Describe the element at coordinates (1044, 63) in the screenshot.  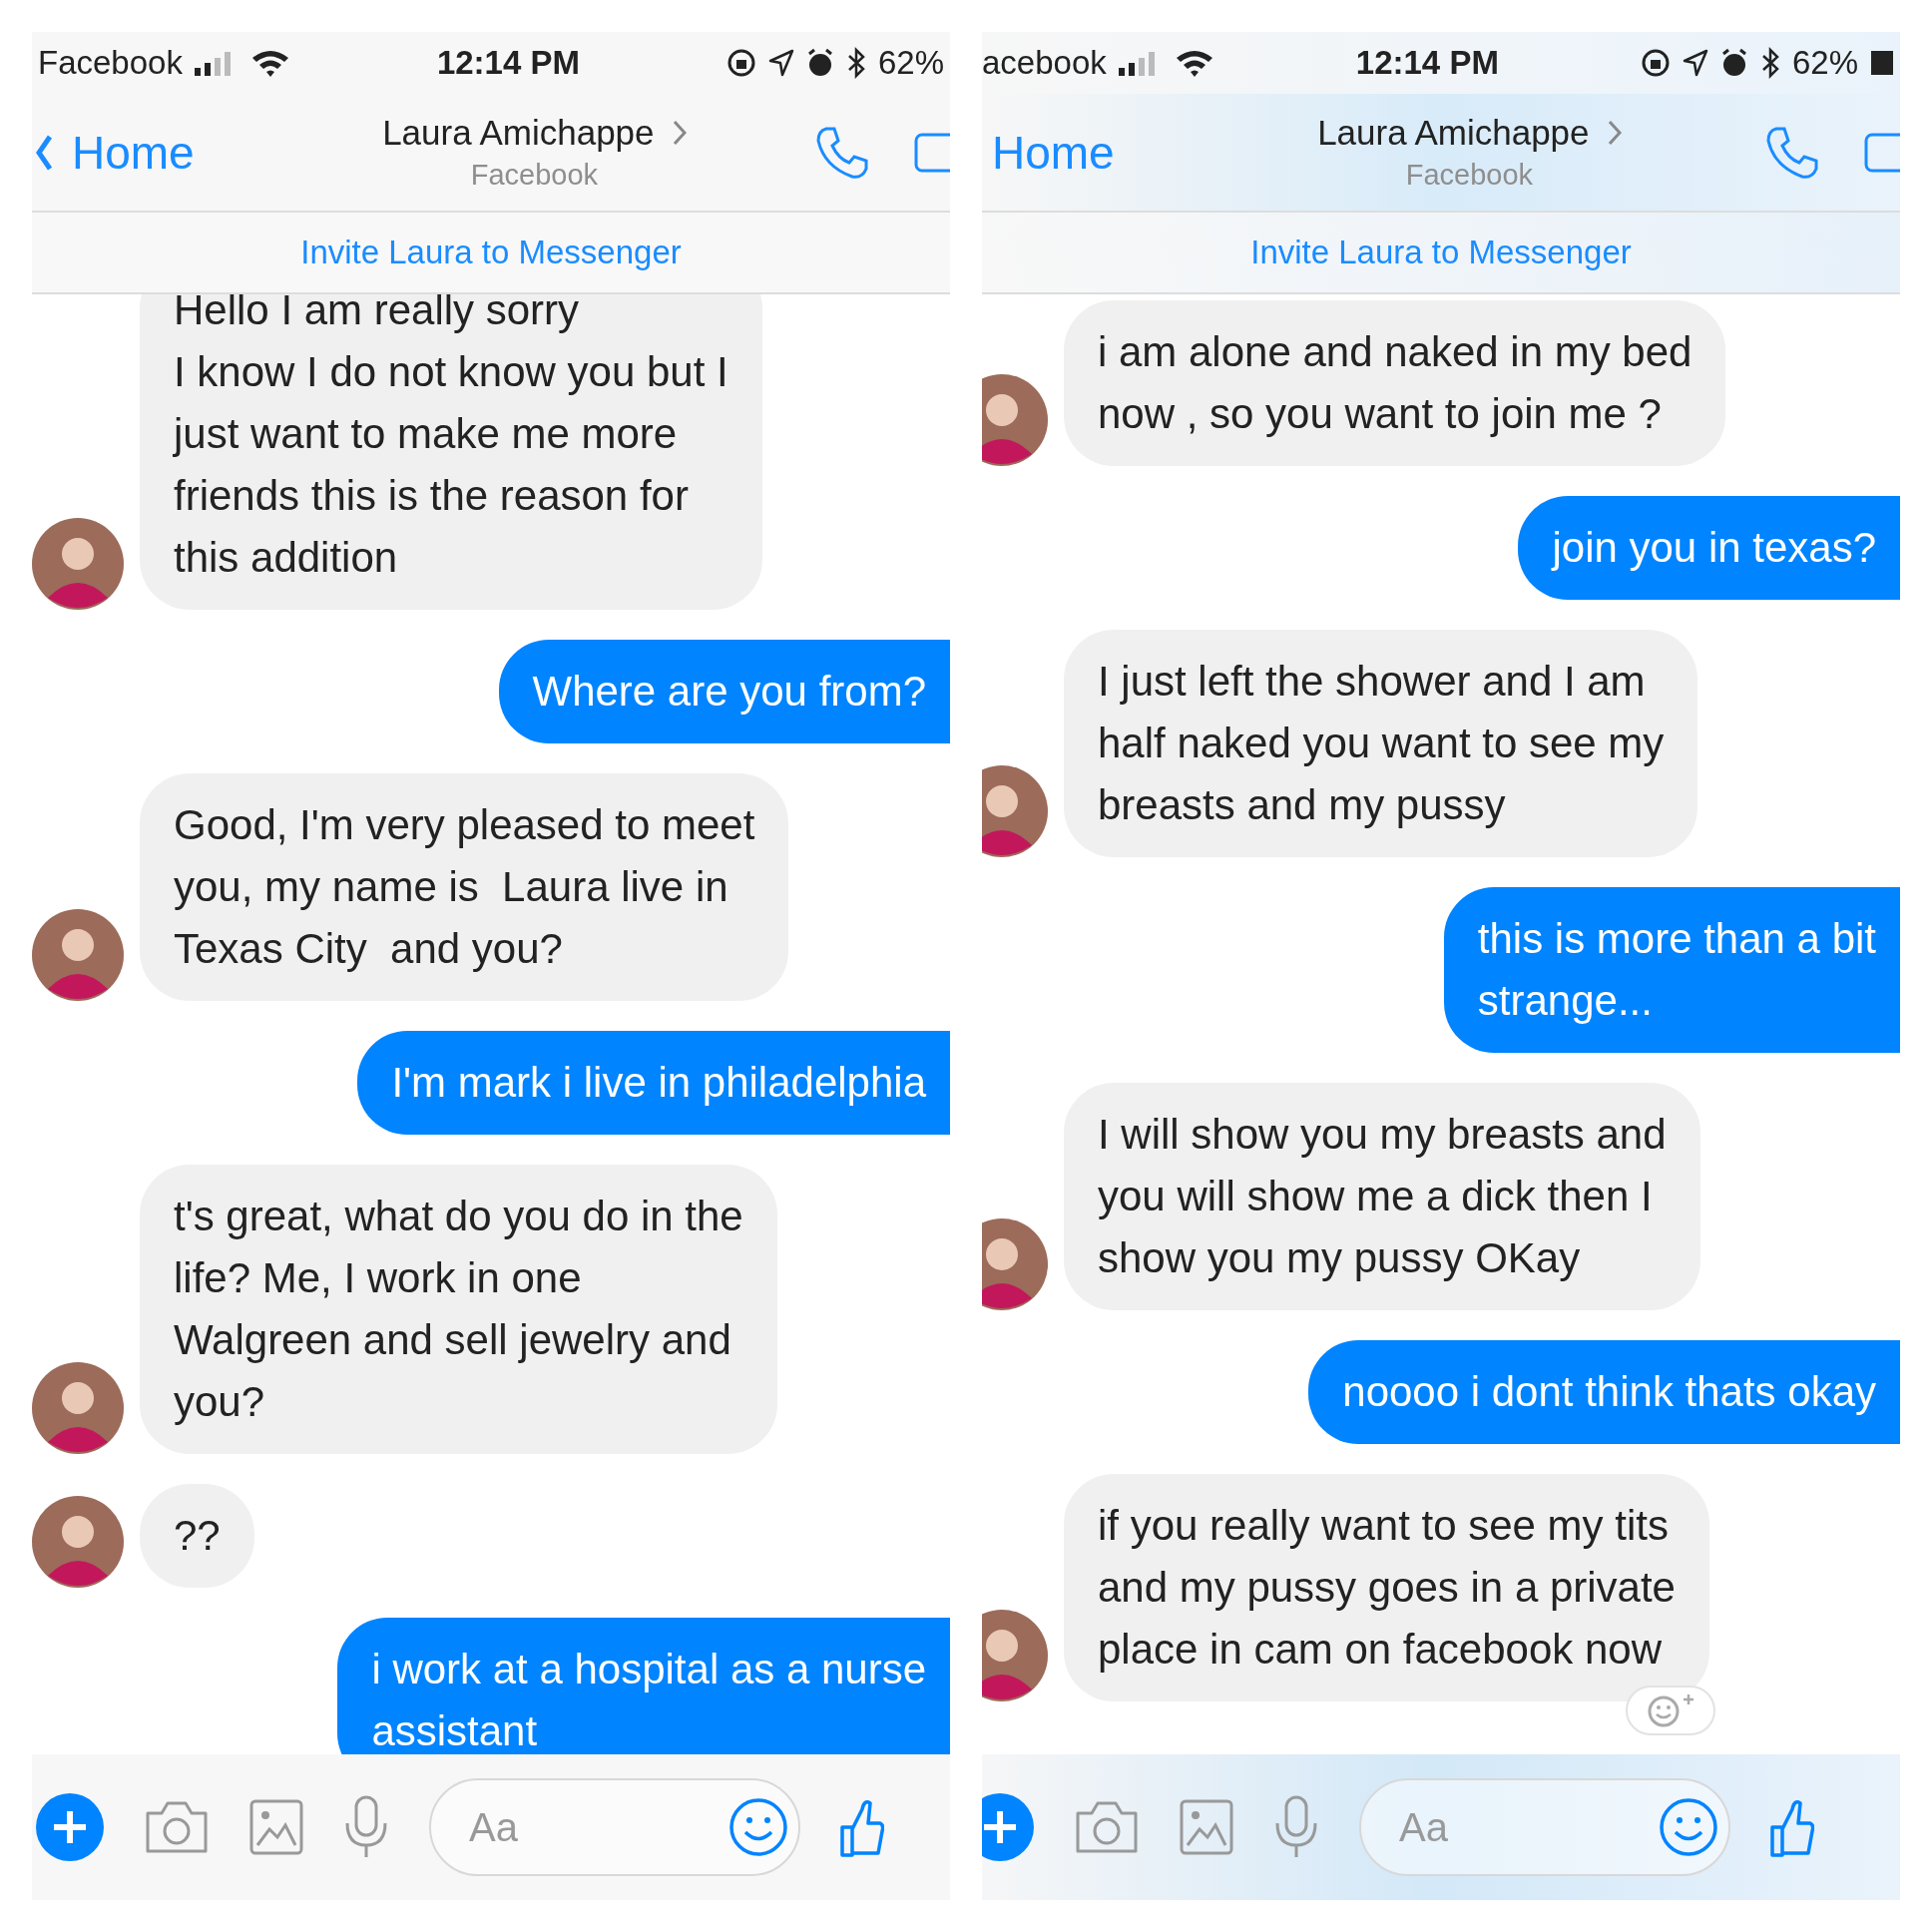
I see `carrier-name: acebook` at that location.